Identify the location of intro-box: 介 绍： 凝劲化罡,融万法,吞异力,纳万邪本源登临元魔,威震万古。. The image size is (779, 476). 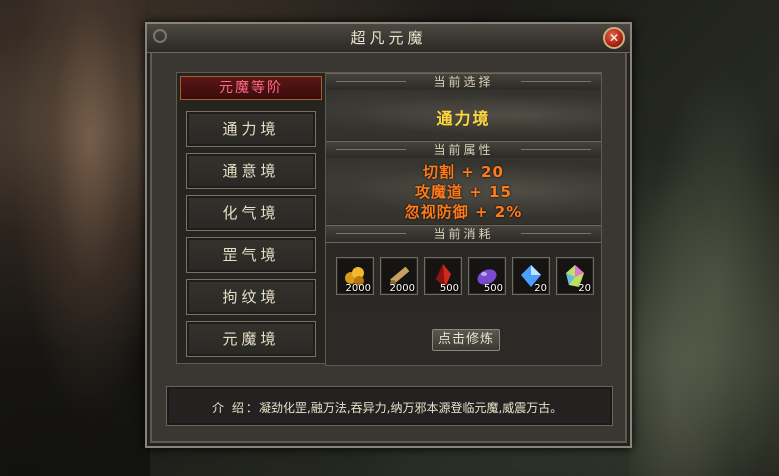
(389, 406).